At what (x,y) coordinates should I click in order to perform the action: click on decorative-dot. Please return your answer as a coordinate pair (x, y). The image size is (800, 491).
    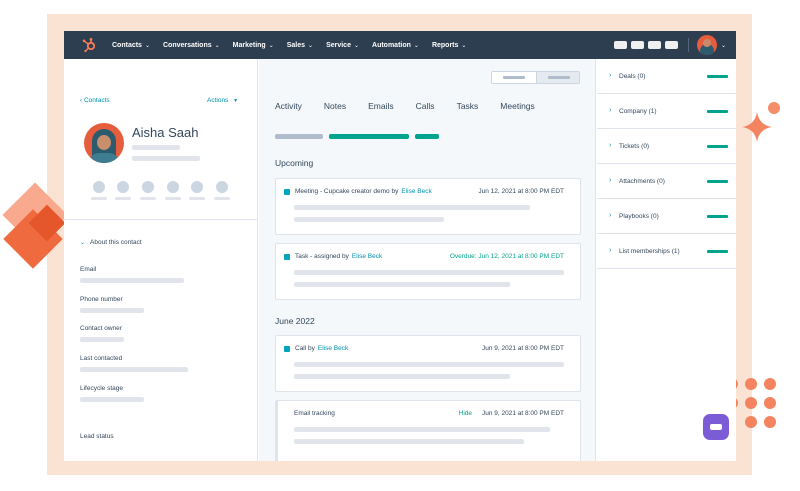
    Looking at the image, I should click on (774, 108).